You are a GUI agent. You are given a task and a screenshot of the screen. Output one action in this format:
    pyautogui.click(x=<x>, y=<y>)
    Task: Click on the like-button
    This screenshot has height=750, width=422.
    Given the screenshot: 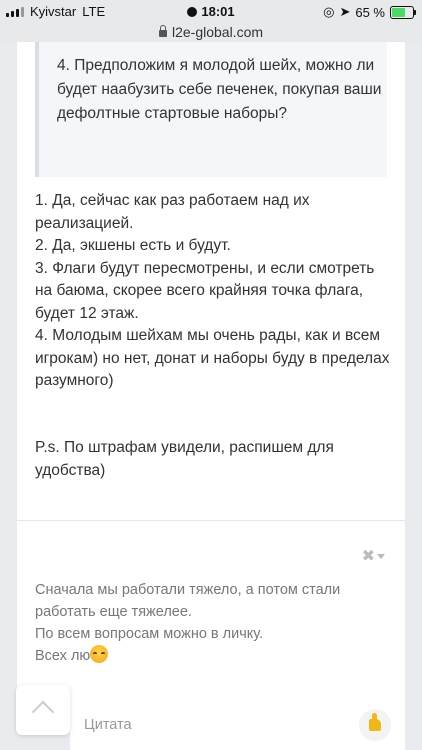 What is the action you would take?
    pyautogui.click(x=375, y=725)
    